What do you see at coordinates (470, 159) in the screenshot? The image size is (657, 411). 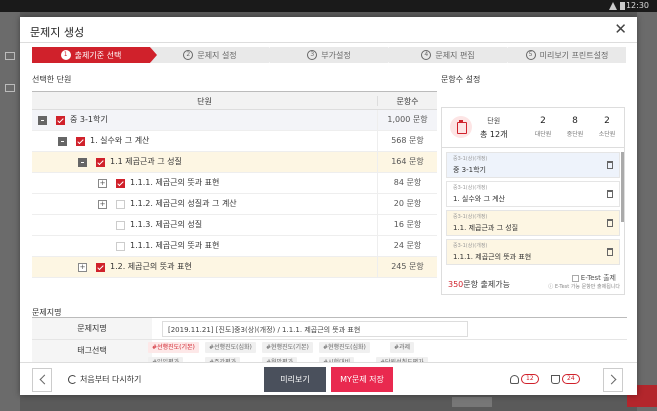 I see `item-subject: 중3-1(상)(개정)` at bounding box center [470, 159].